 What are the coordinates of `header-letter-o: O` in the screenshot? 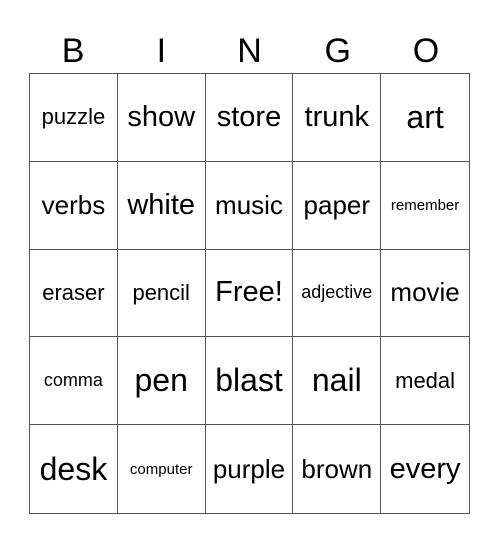 It's located at (426, 51).